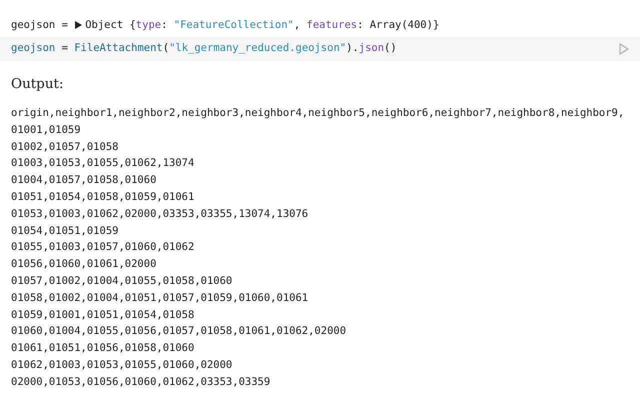  Describe the element at coordinates (121, 365) in the screenshot. I see `output-line: 01062,01003,01053,01055,01060,02000` at that location.